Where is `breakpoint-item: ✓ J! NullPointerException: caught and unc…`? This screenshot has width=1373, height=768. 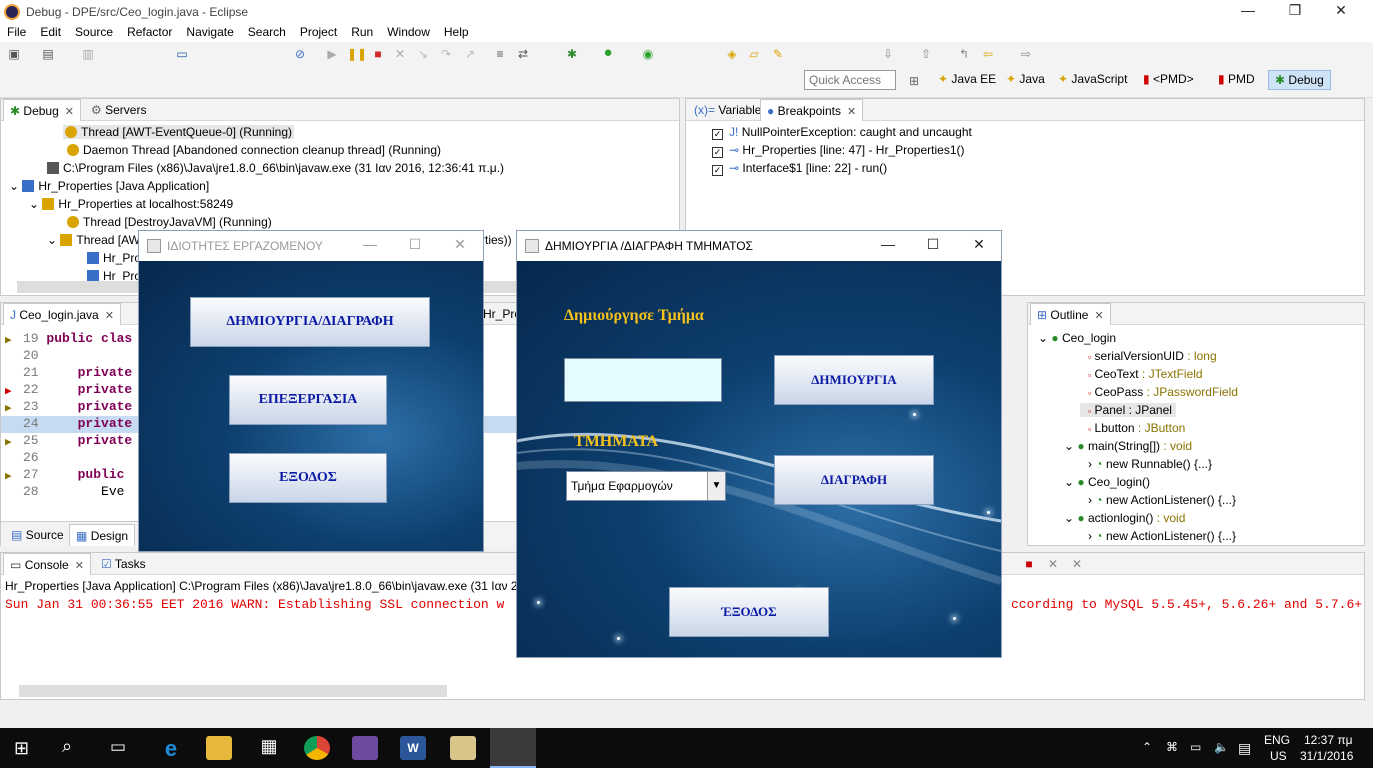
breakpoint-item: ✓ J! NullPointerException: caught and unc… is located at coordinates (842, 132).